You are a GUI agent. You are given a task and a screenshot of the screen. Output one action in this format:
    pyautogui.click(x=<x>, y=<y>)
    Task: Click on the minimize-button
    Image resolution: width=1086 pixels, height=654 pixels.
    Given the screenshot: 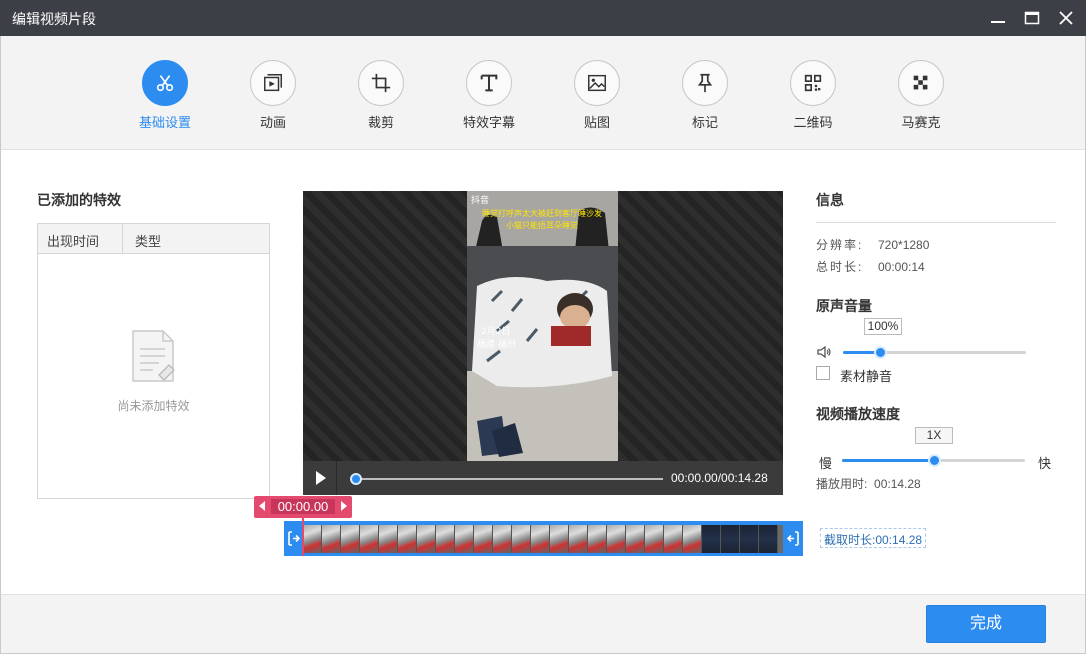 What is the action you would take?
    pyautogui.click(x=998, y=18)
    